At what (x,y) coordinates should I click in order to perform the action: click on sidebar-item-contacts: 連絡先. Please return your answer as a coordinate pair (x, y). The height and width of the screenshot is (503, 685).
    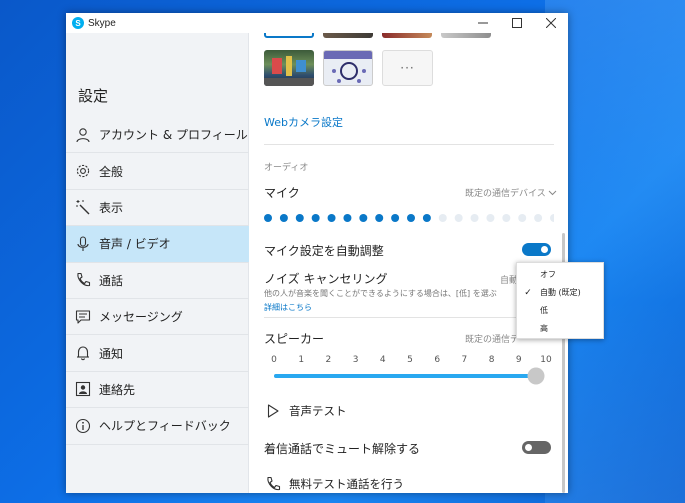
    Looking at the image, I should click on (157, 390).